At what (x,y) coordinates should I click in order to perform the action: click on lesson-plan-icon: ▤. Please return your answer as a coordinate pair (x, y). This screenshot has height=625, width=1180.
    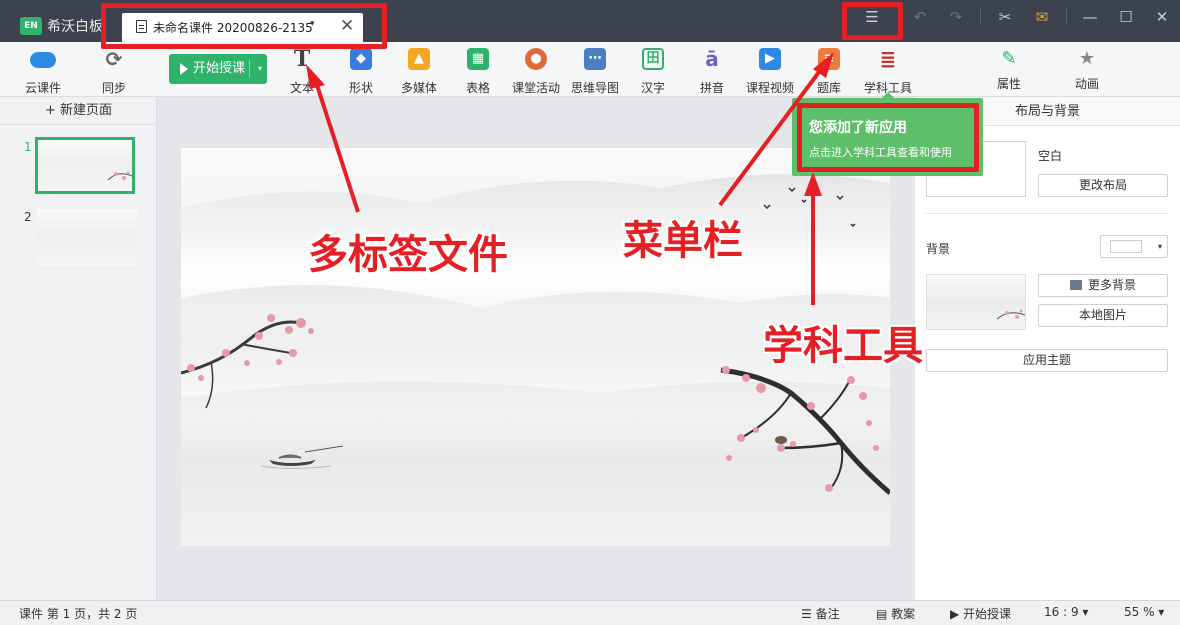
    Looking at the image, I should click on (884, 614).